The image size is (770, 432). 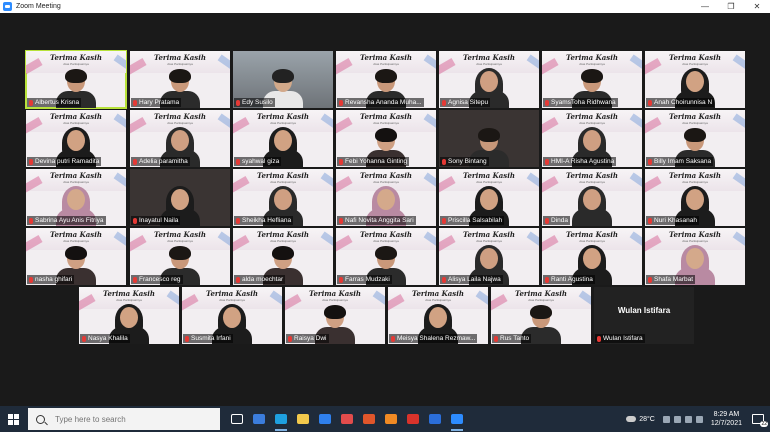 What do you see at coordinates (208, 338) in the screenshot?
I see `participant-name: Susmita Irfani` at bounding box center [208, 338].